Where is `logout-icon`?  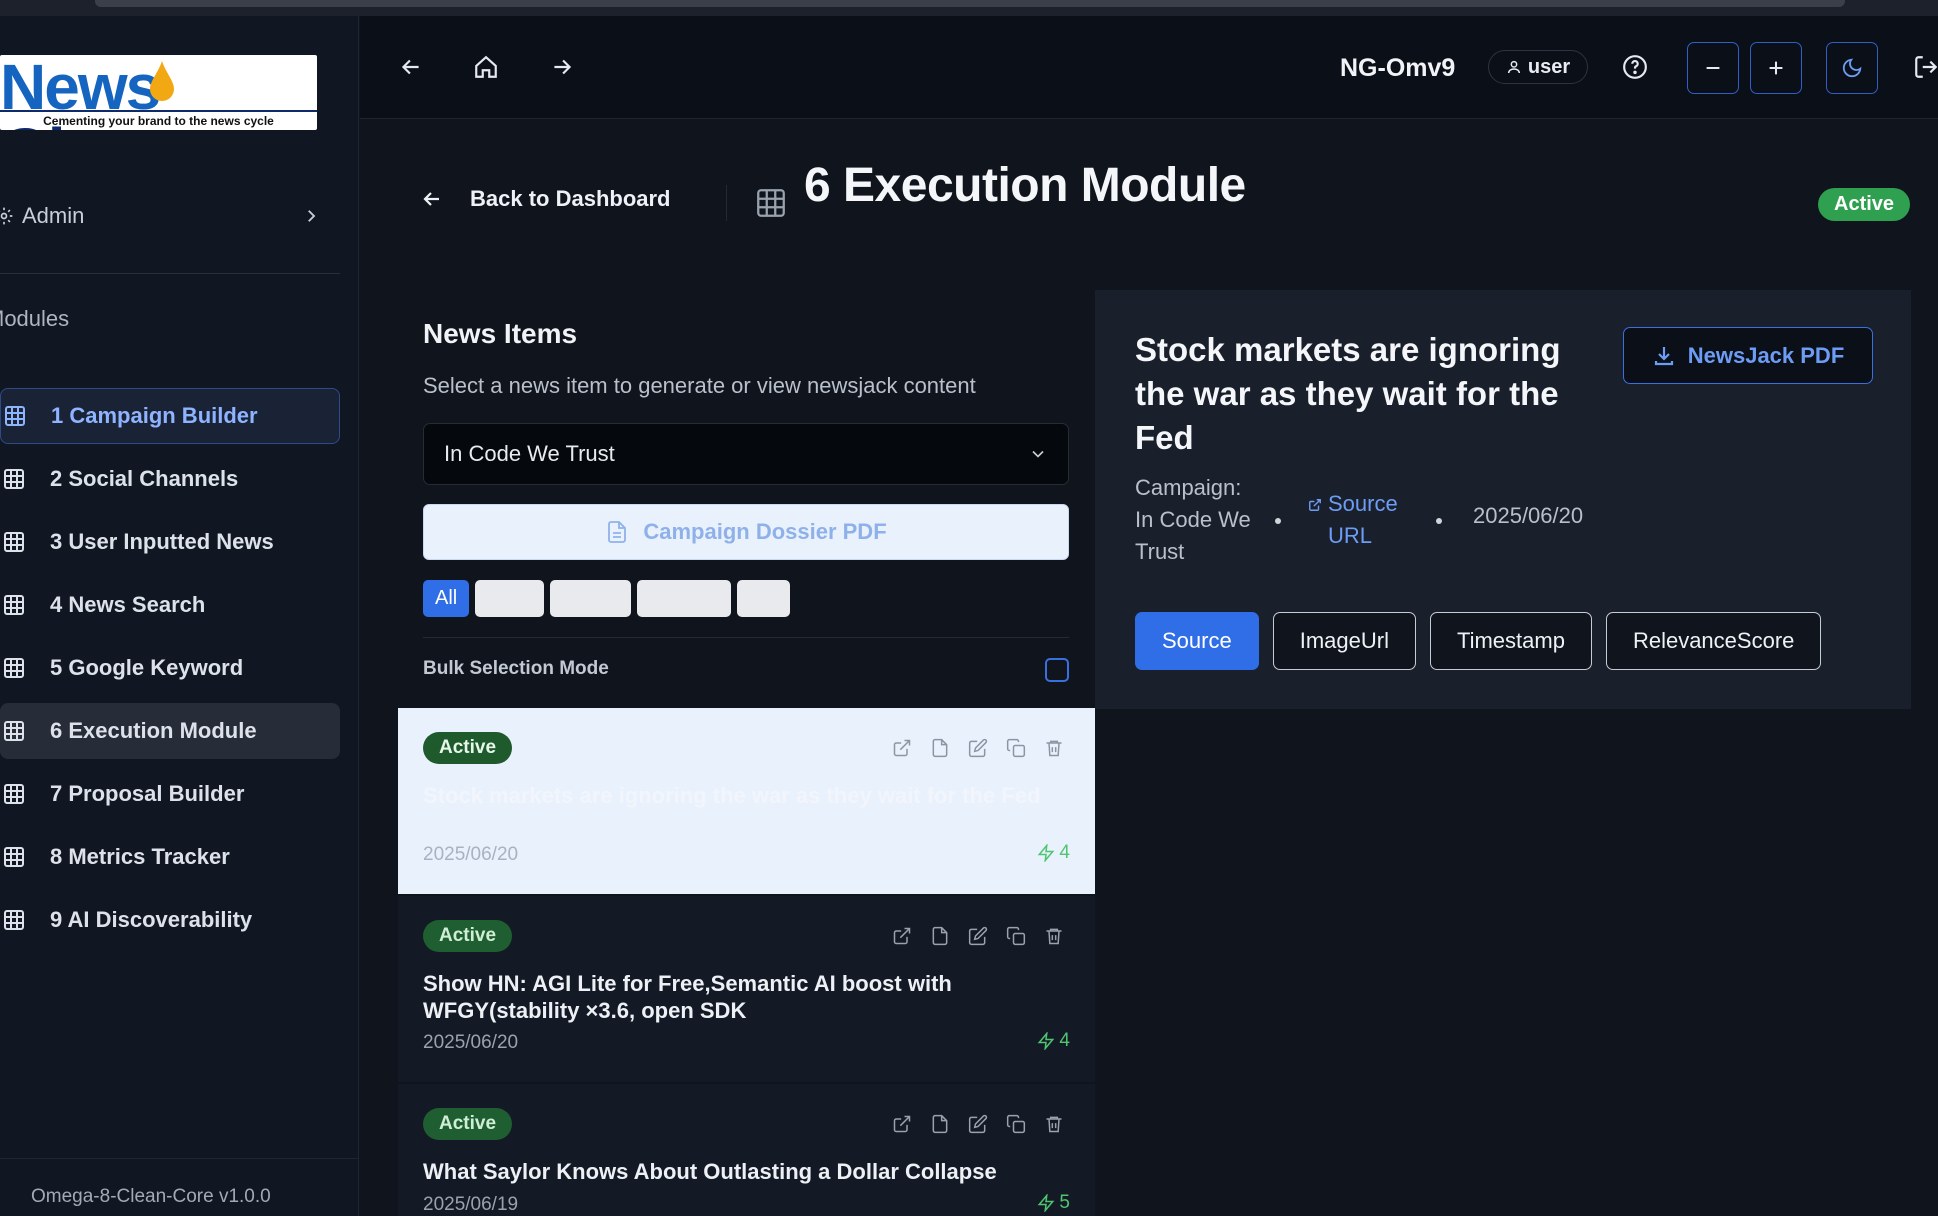
logout-icon is located at coordinates (1925, 67).